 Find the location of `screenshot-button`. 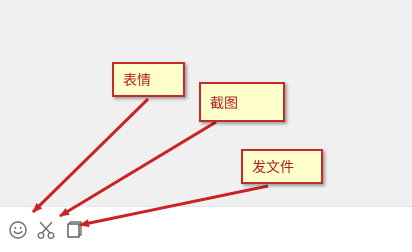

screenshot-button is located at coordinates (46, 230).